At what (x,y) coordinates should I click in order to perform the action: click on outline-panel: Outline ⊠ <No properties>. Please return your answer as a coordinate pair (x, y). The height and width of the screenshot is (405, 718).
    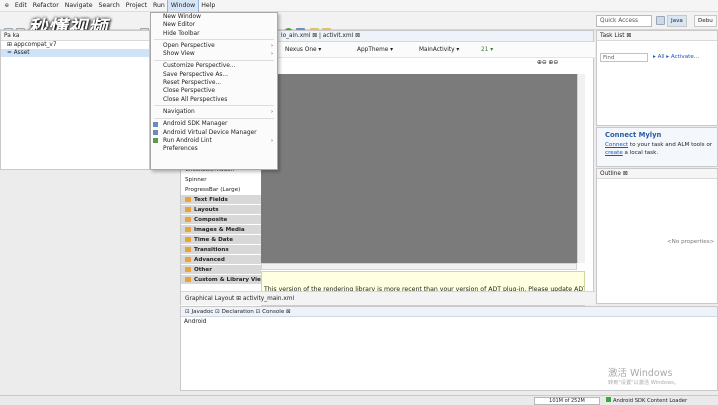
    Looking at the image, I should click on (657, 236).